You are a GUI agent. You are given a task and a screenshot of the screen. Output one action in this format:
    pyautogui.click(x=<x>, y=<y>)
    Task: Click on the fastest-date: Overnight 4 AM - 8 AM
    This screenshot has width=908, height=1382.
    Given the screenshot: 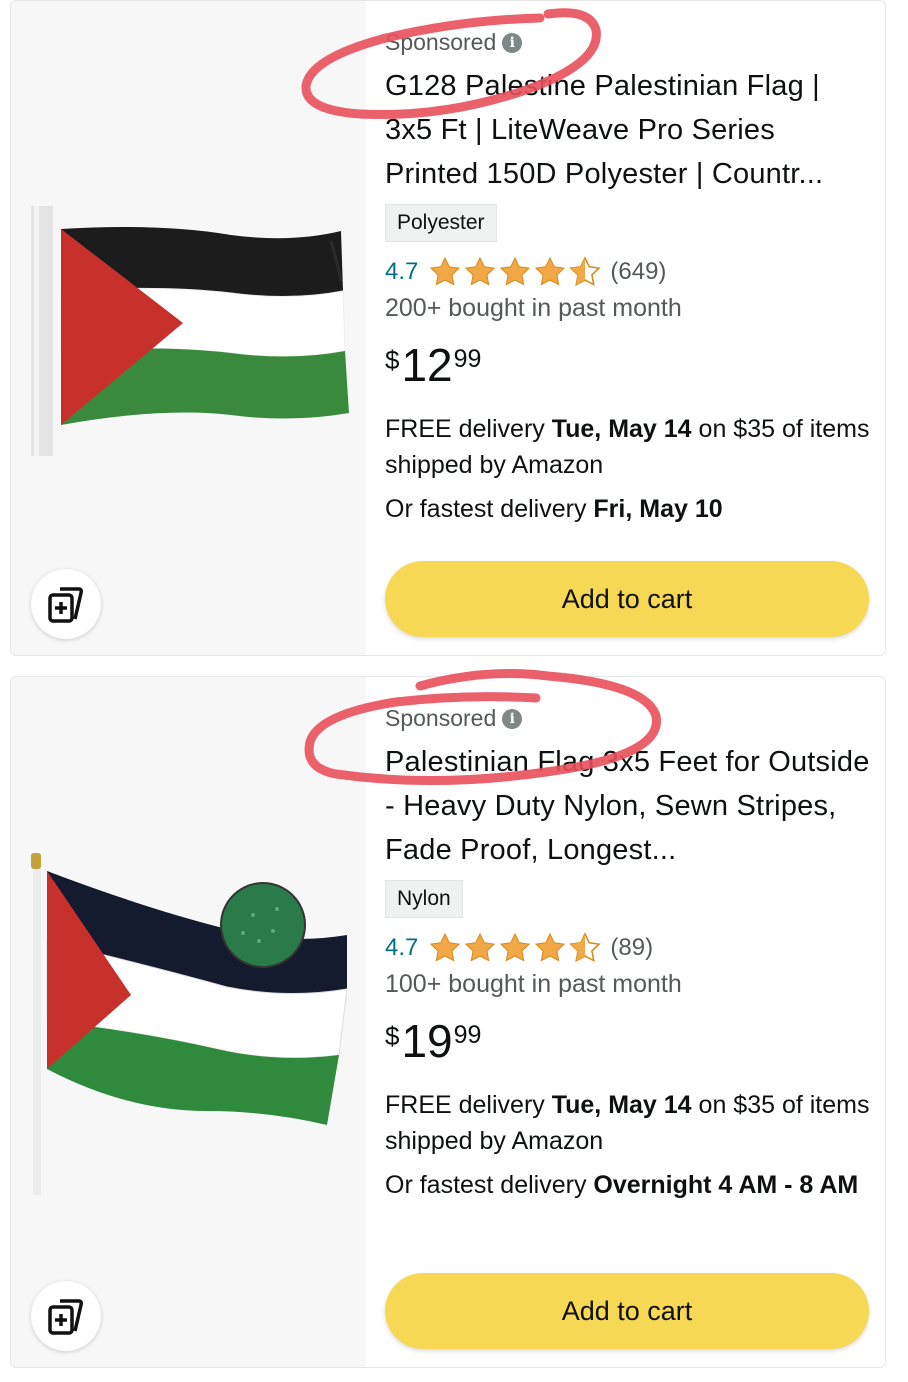 What is the action you would take?
    pyautogui.click(x=726, y=1185)
    